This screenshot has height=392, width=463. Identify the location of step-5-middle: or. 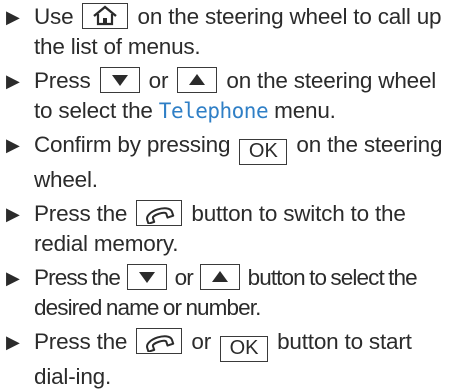
(184, 277).